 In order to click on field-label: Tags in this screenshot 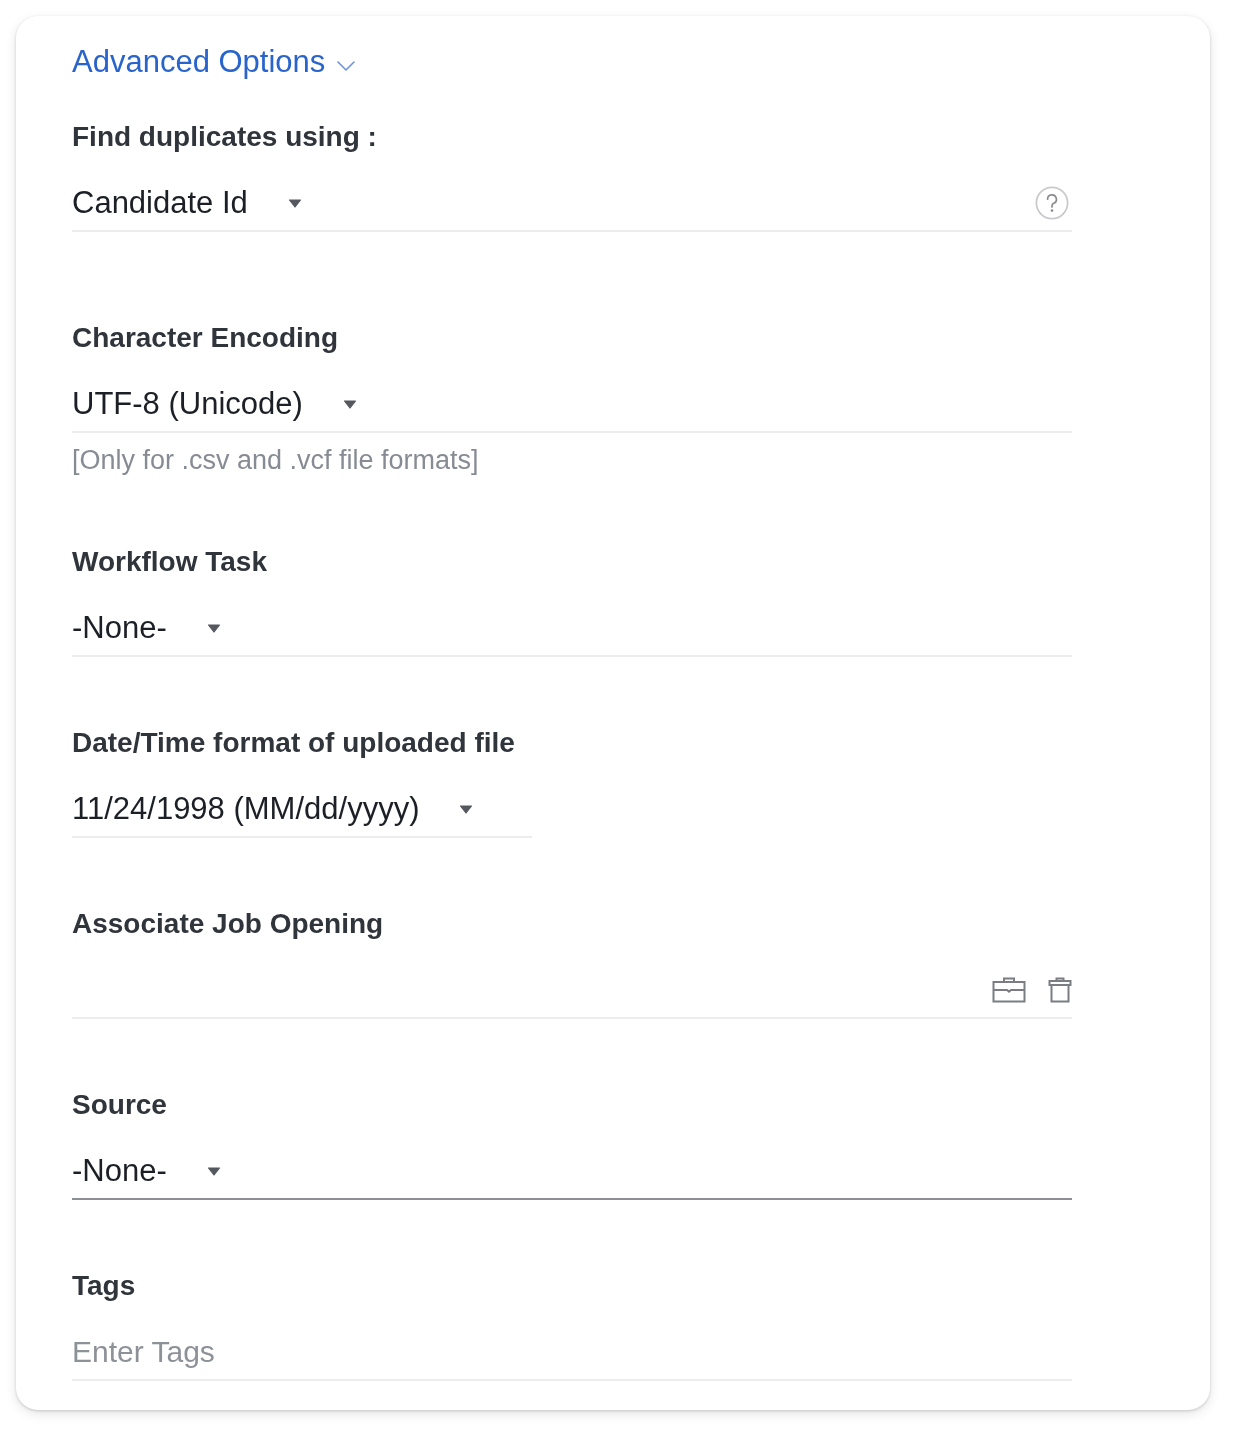, I will do `click(104, 1286)`.